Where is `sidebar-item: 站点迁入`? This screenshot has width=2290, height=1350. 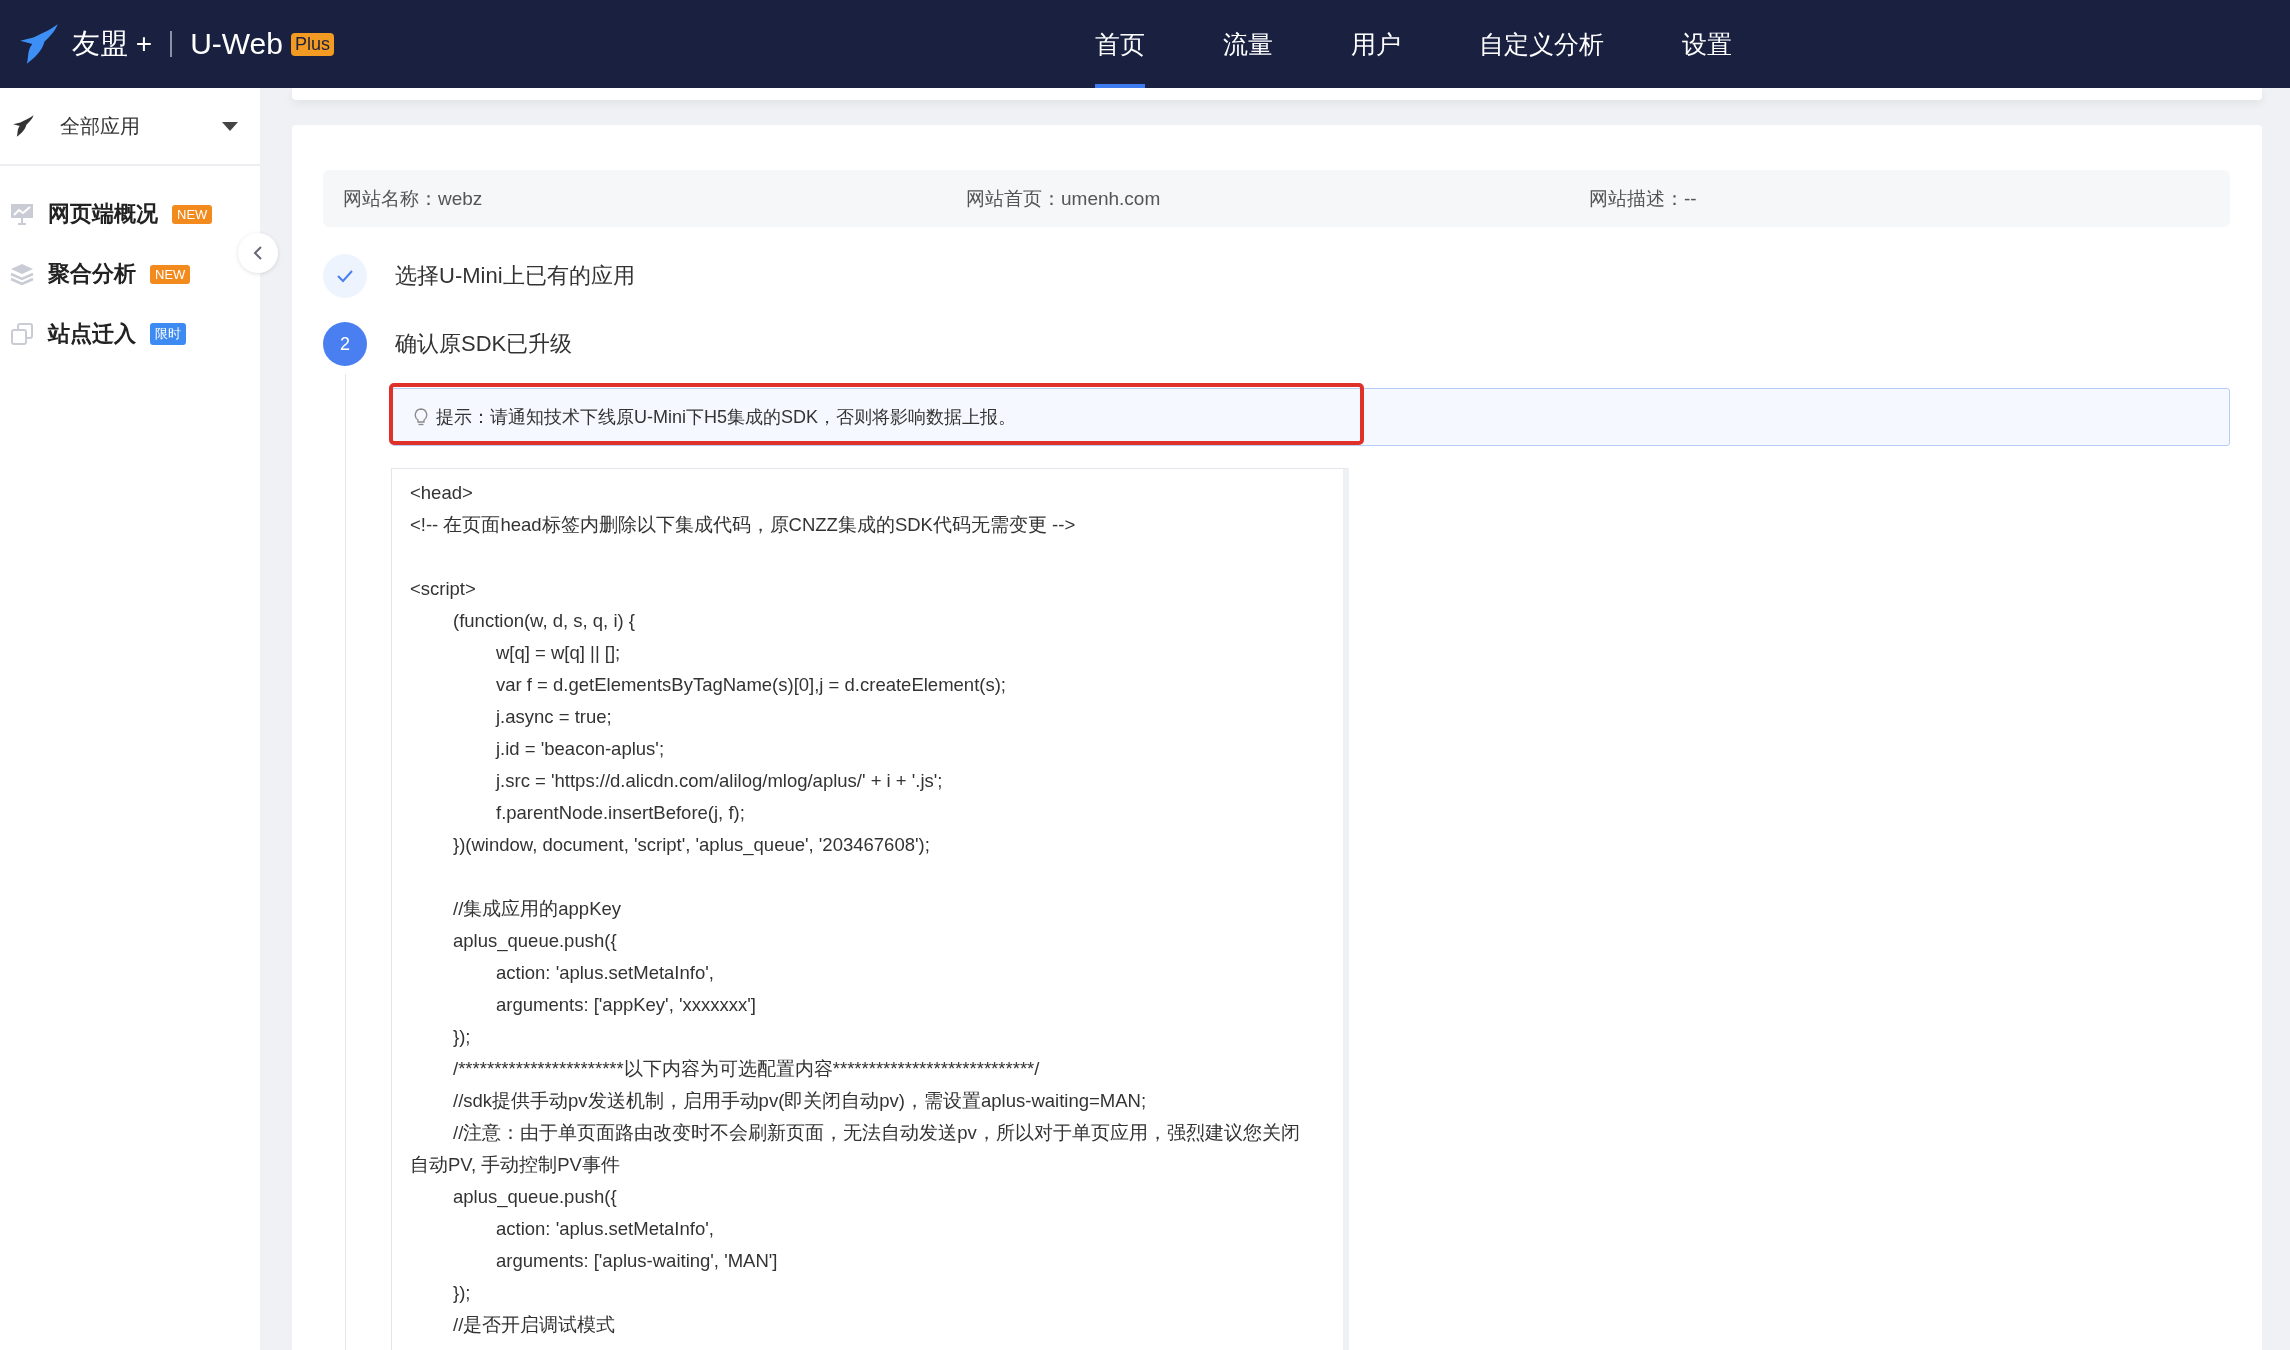
sidebar-item: 站点迁入 is located at coordinates (92, 334).